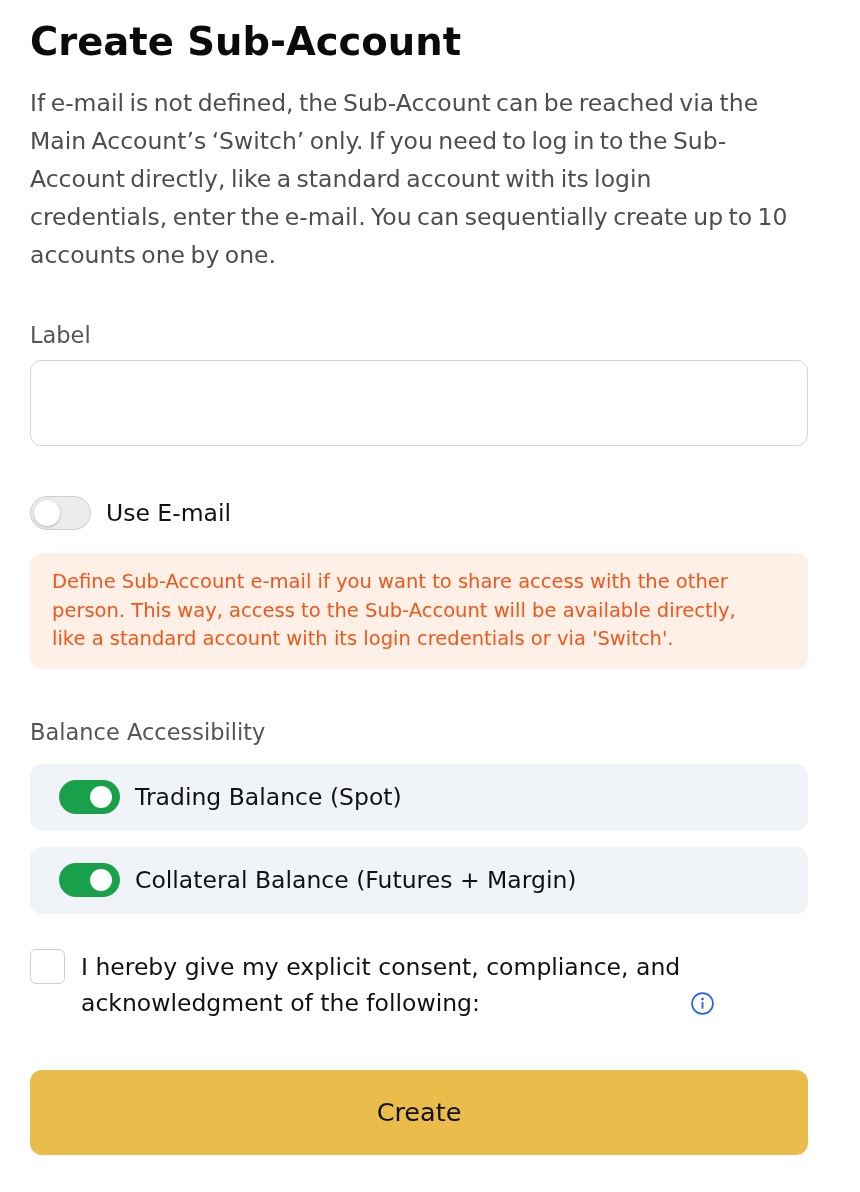  Describe the element at coordinates (419, 403) in the screenshot. I see `label-input-field` at that location.